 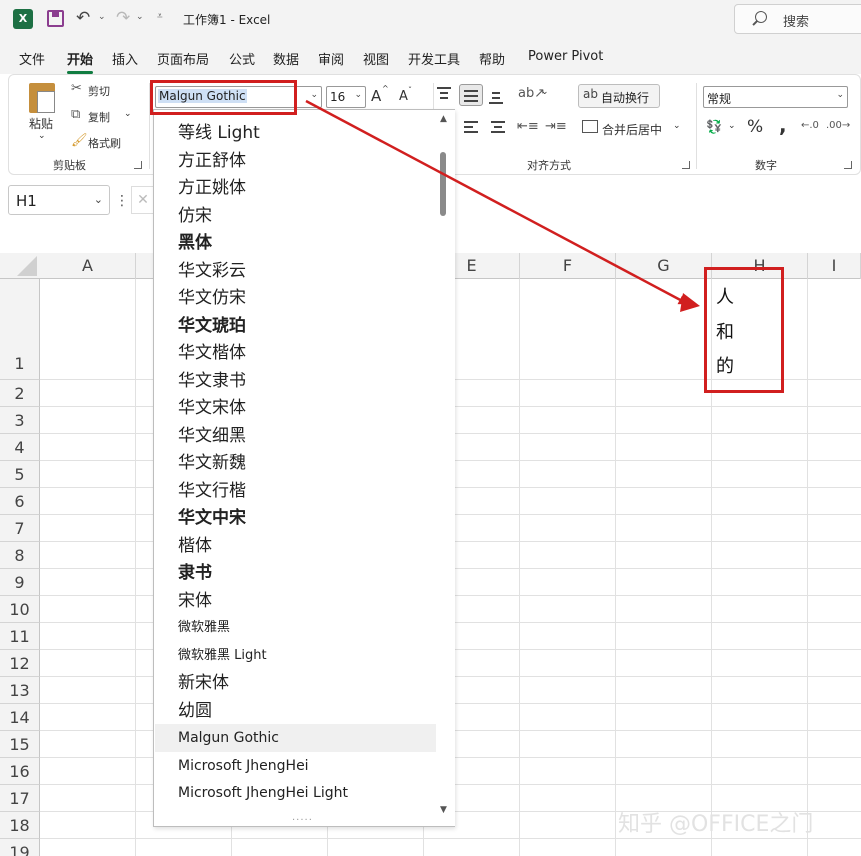 What do you see at coordinates (295, 353) in the screenshot?
I see `font-option: 华文楷体` at bounding box center [295, 353].